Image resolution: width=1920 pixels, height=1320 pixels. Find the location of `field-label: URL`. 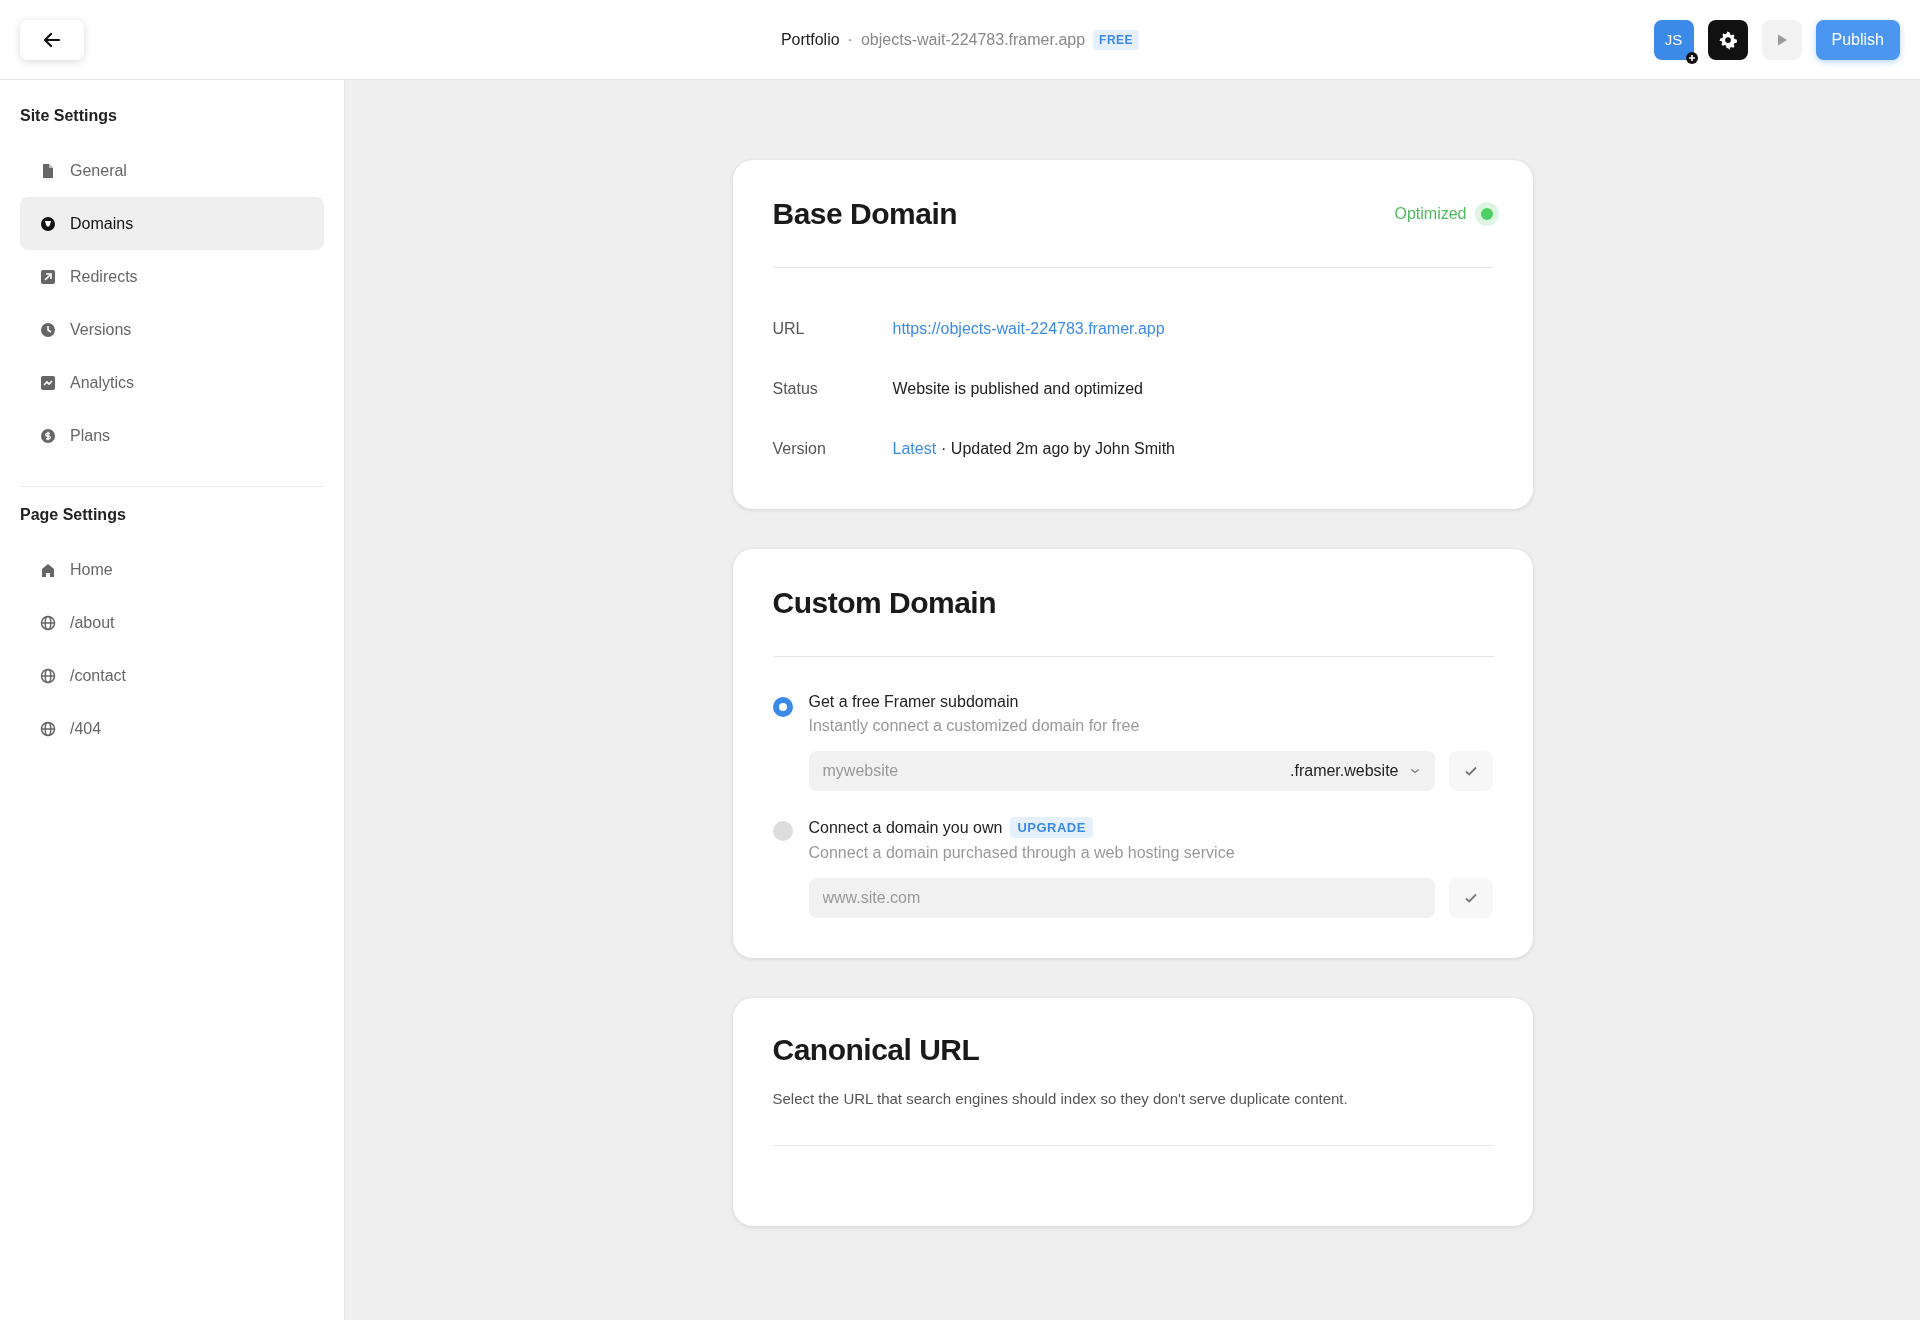

field-label: URL is located at coordinates (789, 329).